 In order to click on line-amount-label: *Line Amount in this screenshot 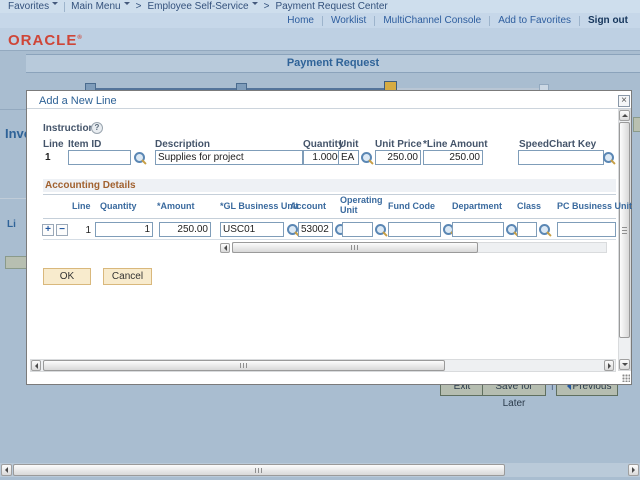, I will do `click(455, 144)`.